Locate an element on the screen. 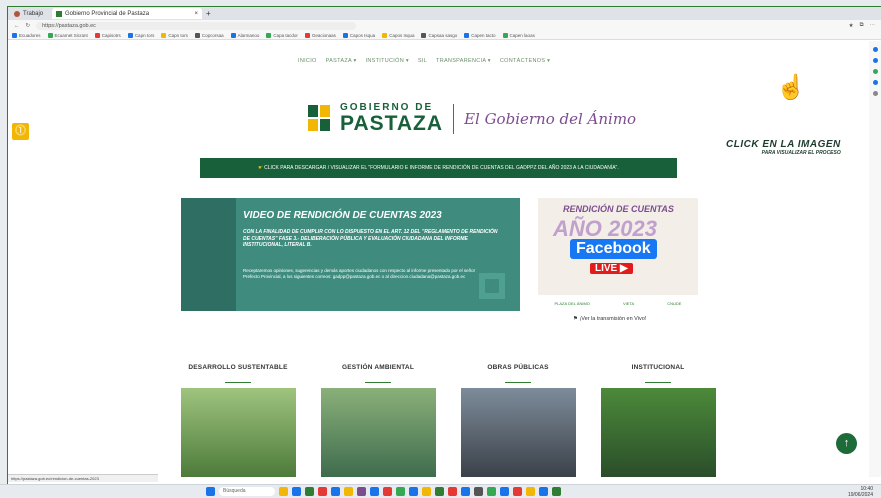  extensions-icon: ⧉ is located at coordinates (862, 25).